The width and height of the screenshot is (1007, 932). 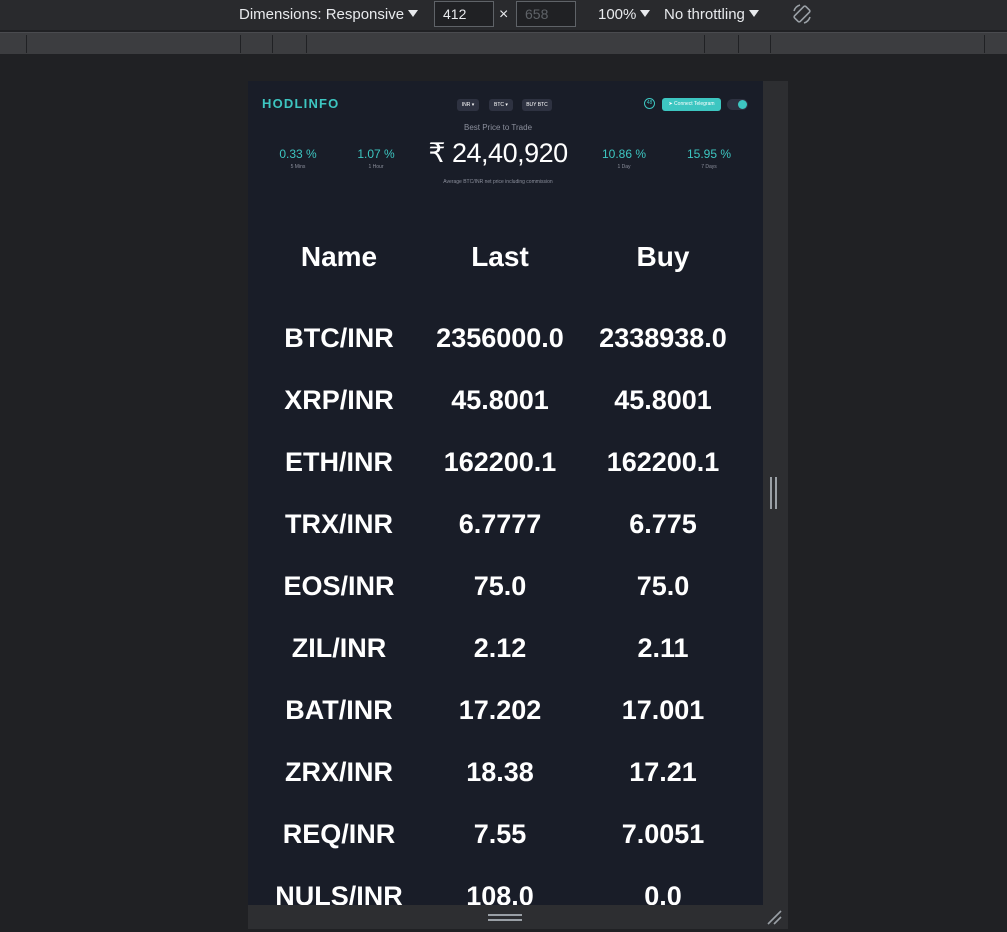 What do you see at coordinates (802, 14) in the screenshot?
I see `rotate-icon` at bounding box center [802, 14].